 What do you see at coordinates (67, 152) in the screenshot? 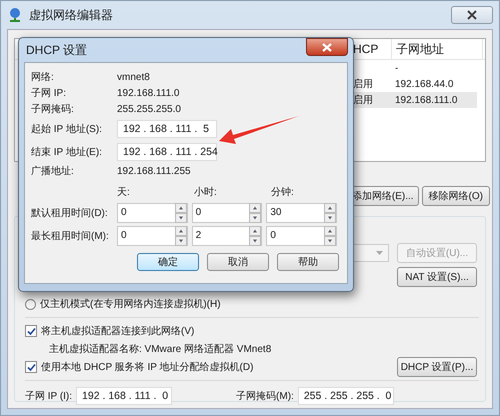
I see `field-label: 结束 IP 地址(E):` at bounding box center [67, 152].